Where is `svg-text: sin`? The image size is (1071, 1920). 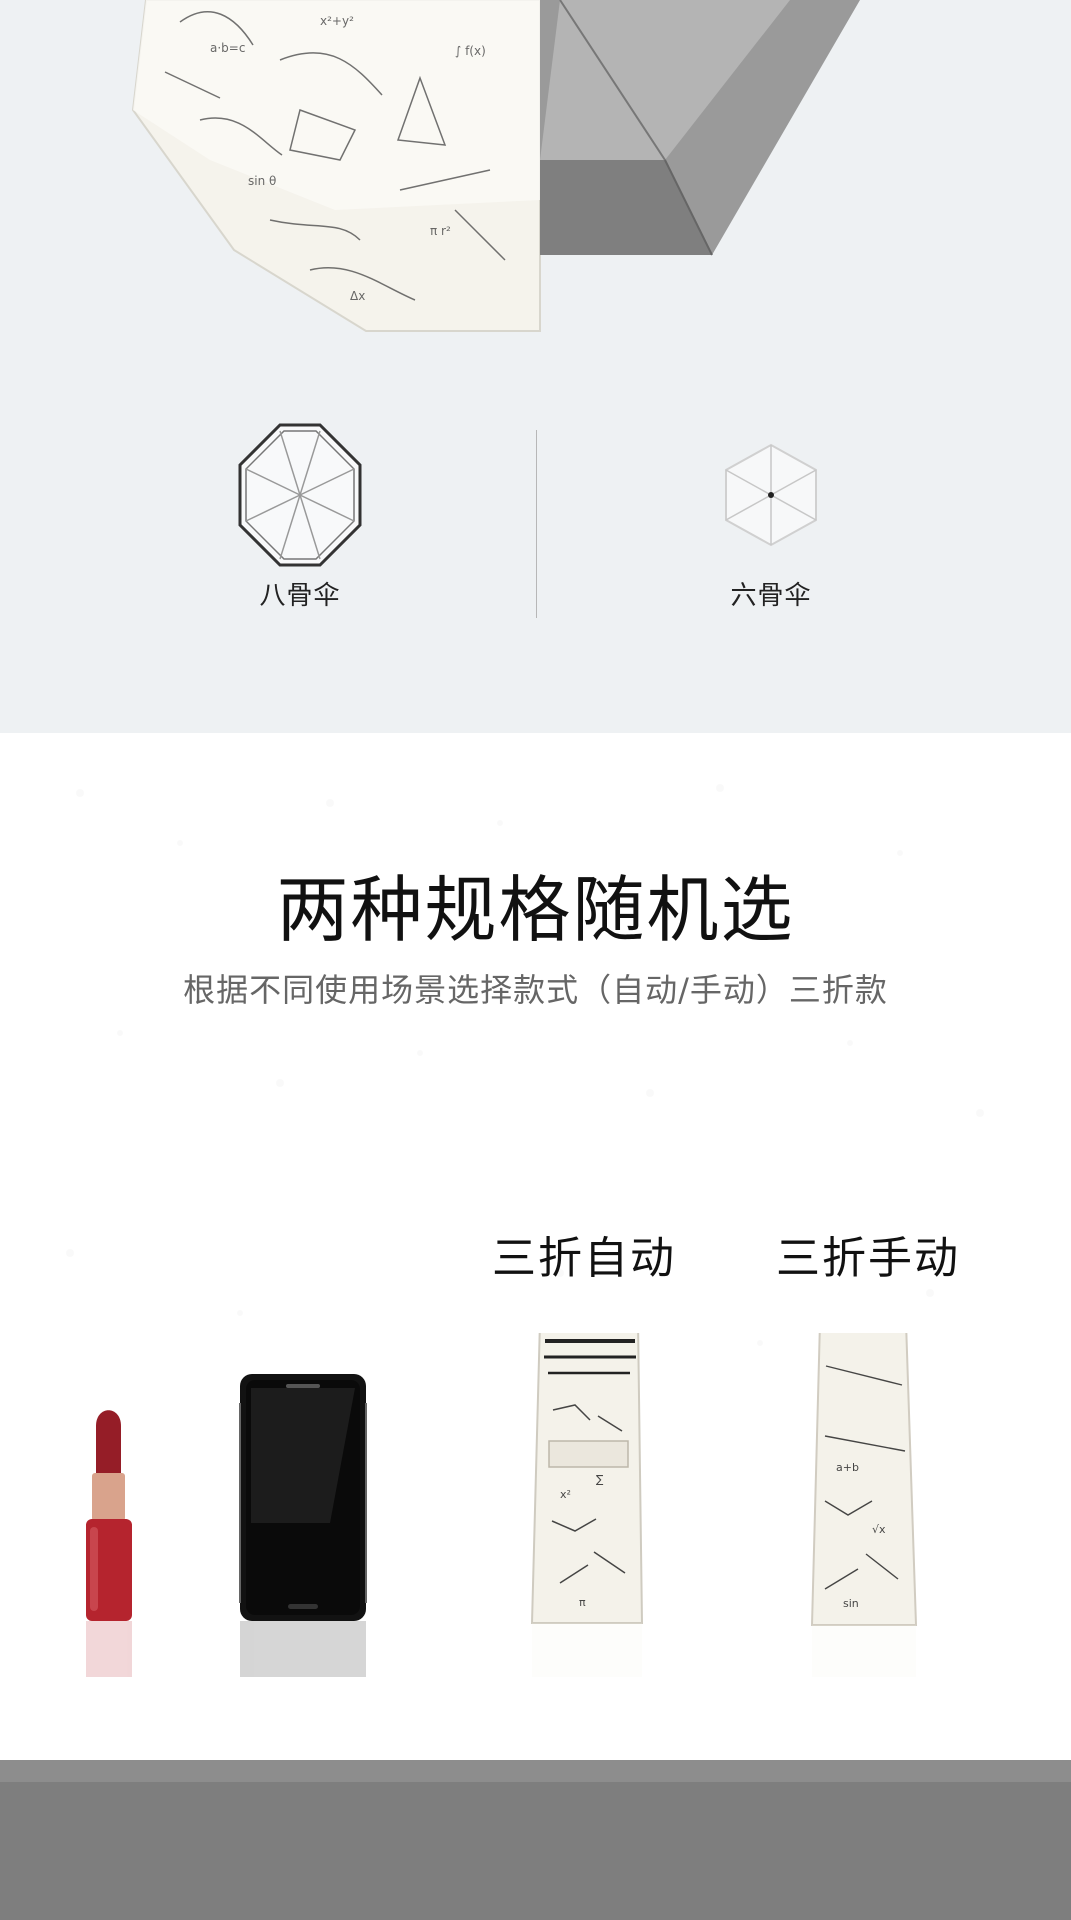
svg-text: sin is located at coordinates (851, 1603).